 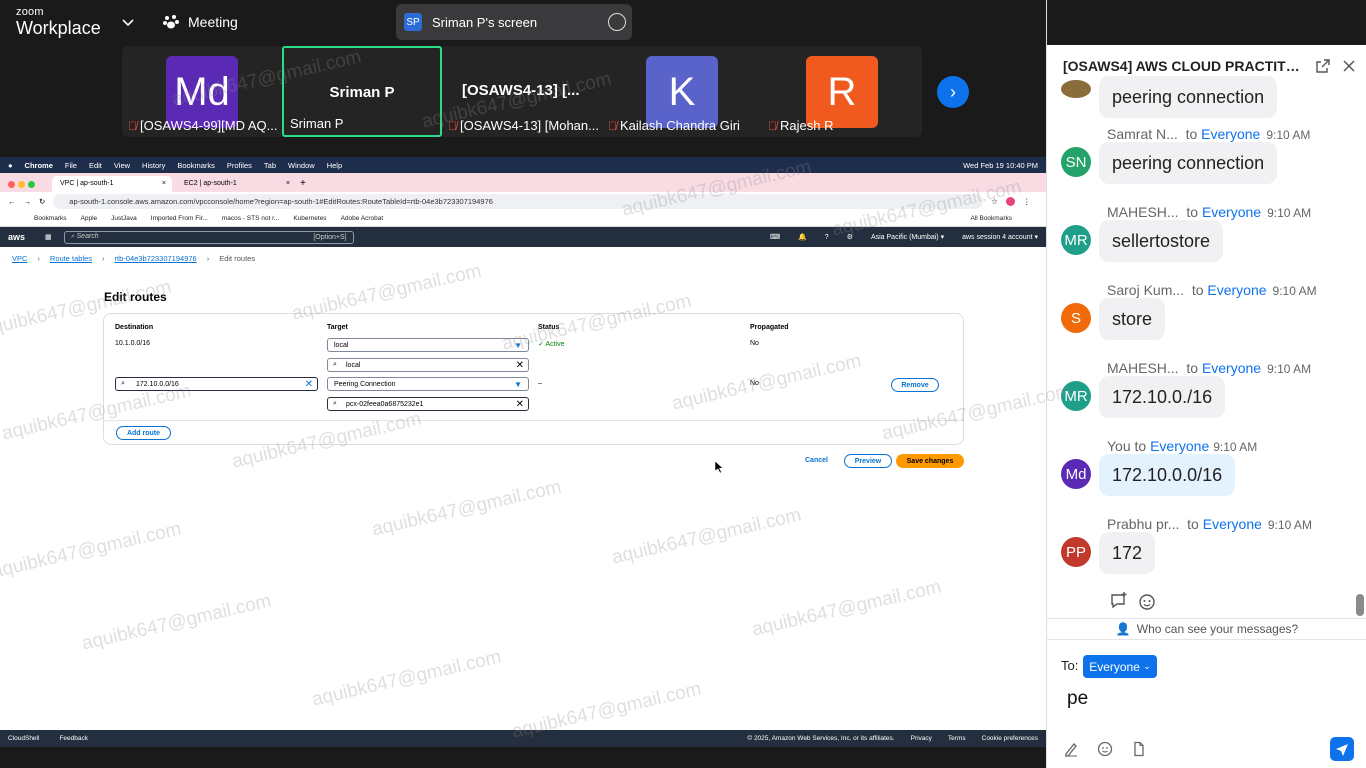 What do you see at coordinates (28, 201) in the screenshot?
I see `forward-icon: →` at bounding box center [28, 201].